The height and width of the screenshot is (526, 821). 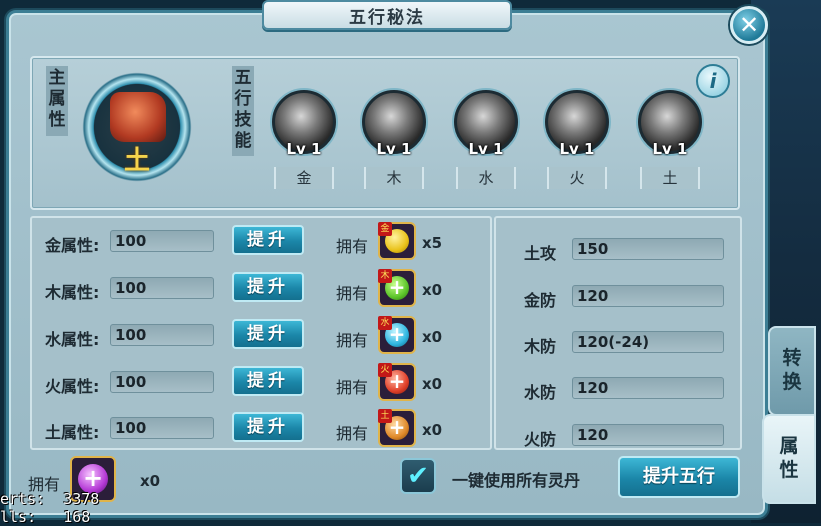 I want to click on main-attr-label: 主属性, so click(x=57, y=101).